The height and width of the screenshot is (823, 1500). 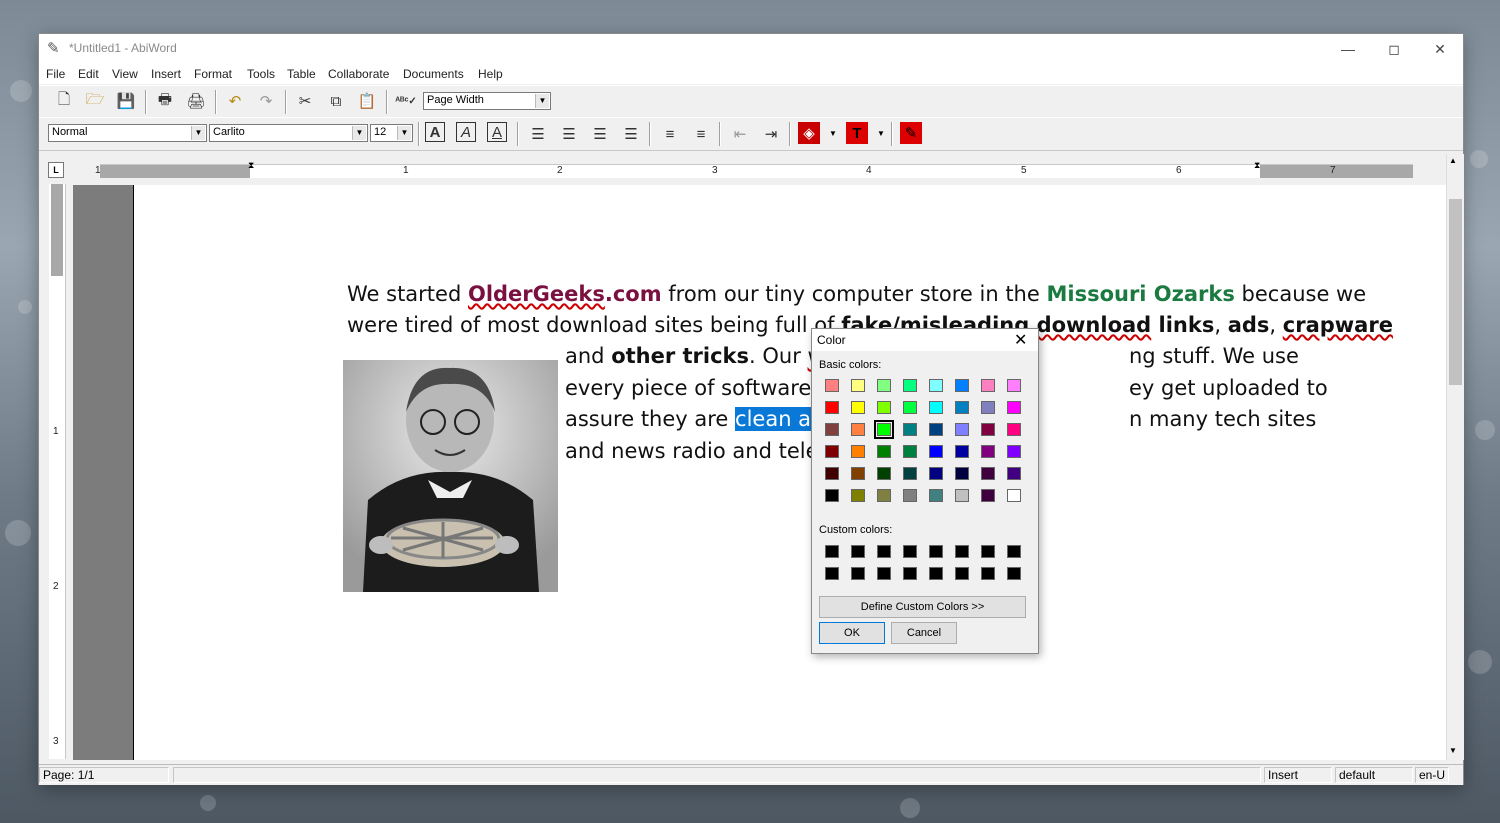 What do you see at coordinates (740, 134) in the screenshot?
I see `decrease-indent-icon: ⇤` at bounding box center [740, 134].